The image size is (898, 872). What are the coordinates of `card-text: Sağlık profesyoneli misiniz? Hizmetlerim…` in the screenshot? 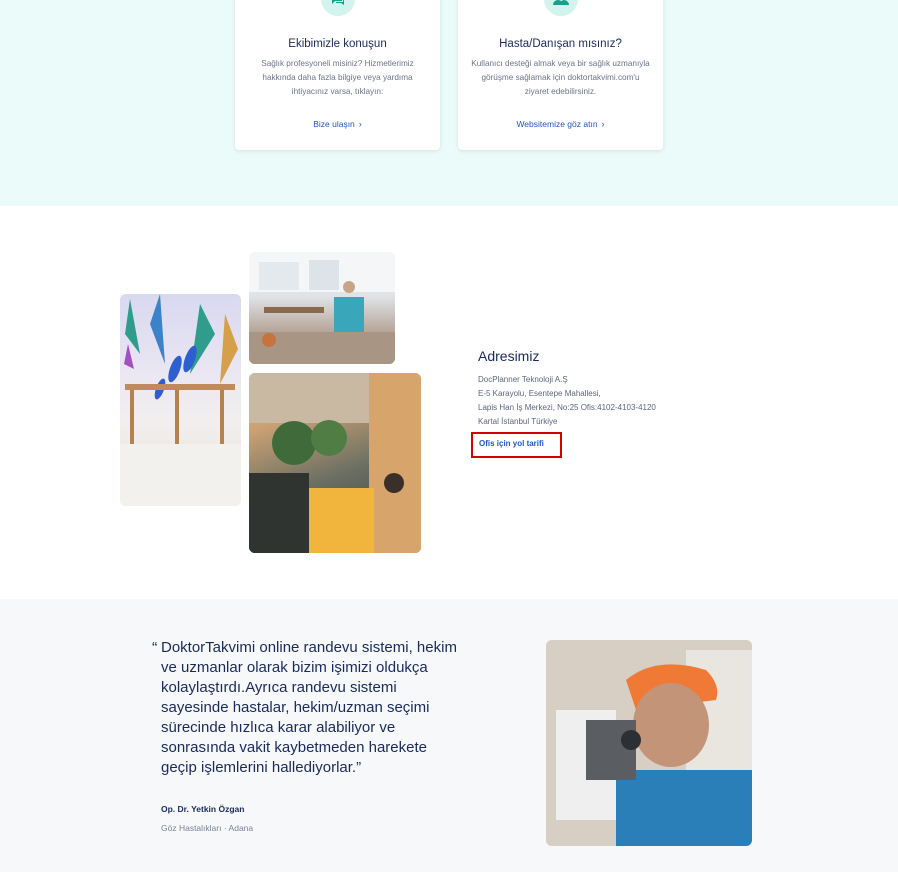 It's located at (337, 77).